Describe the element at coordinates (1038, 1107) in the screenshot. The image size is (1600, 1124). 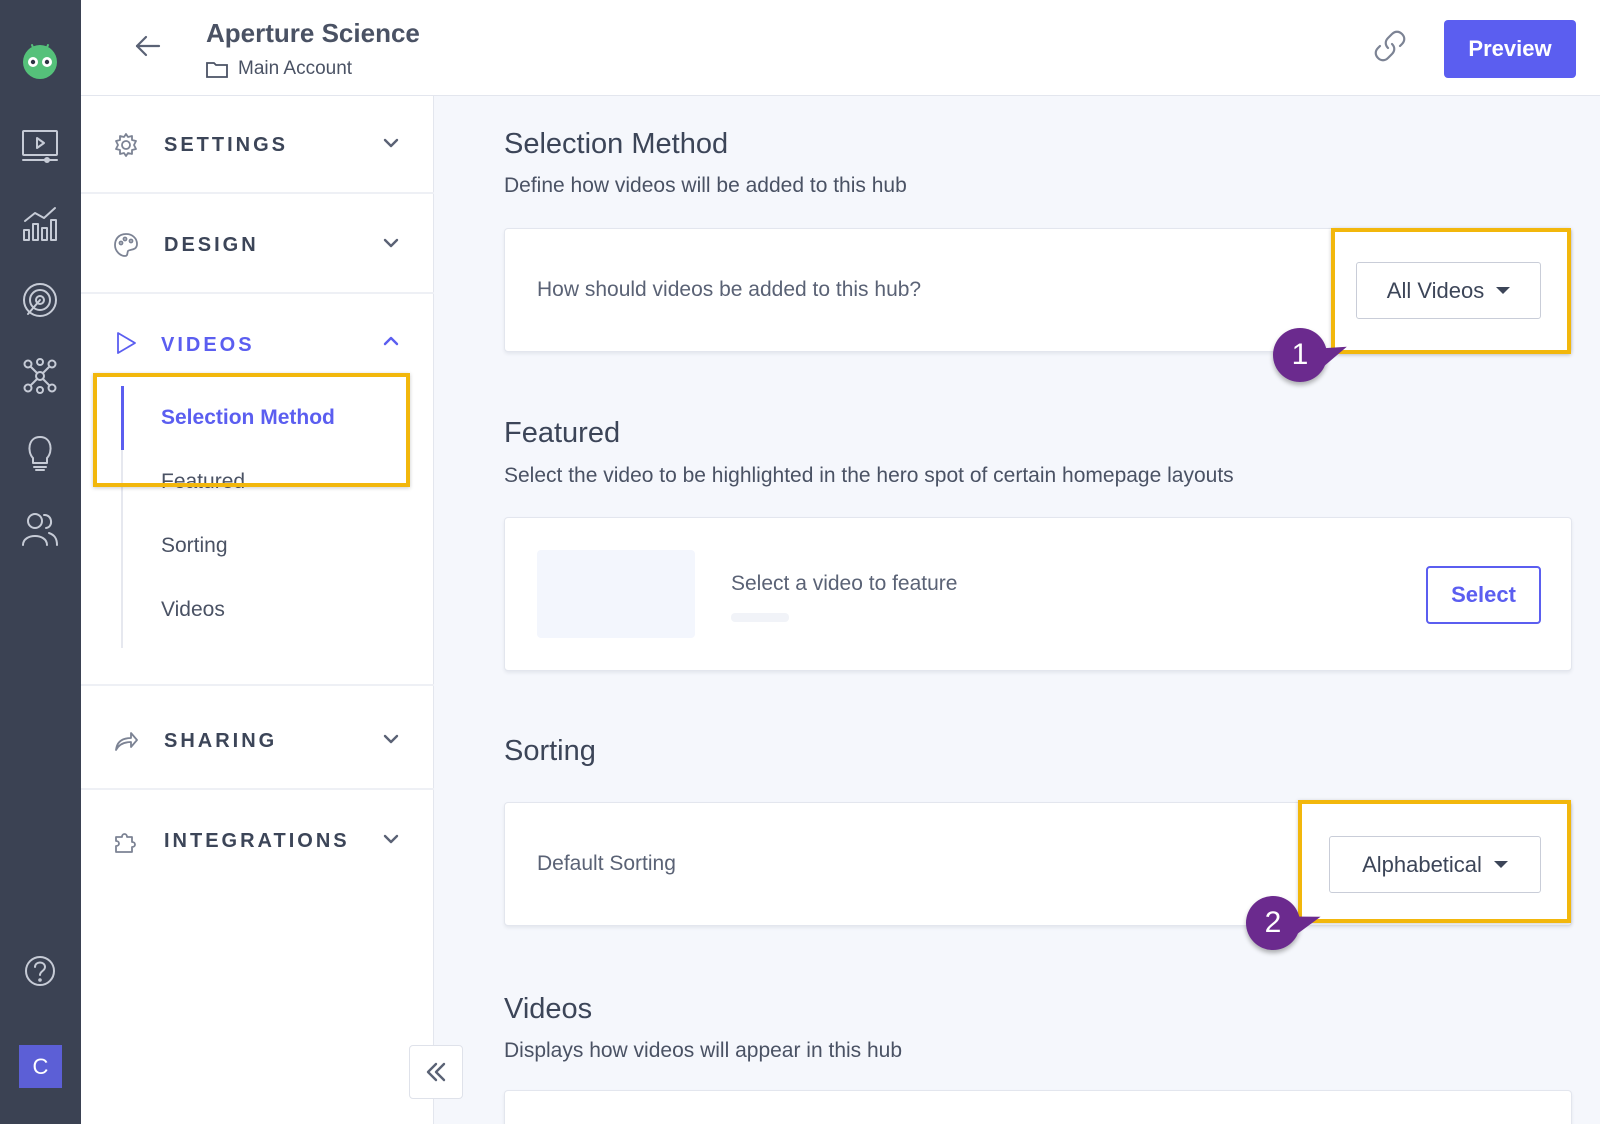
I see `videos-card` at that location.